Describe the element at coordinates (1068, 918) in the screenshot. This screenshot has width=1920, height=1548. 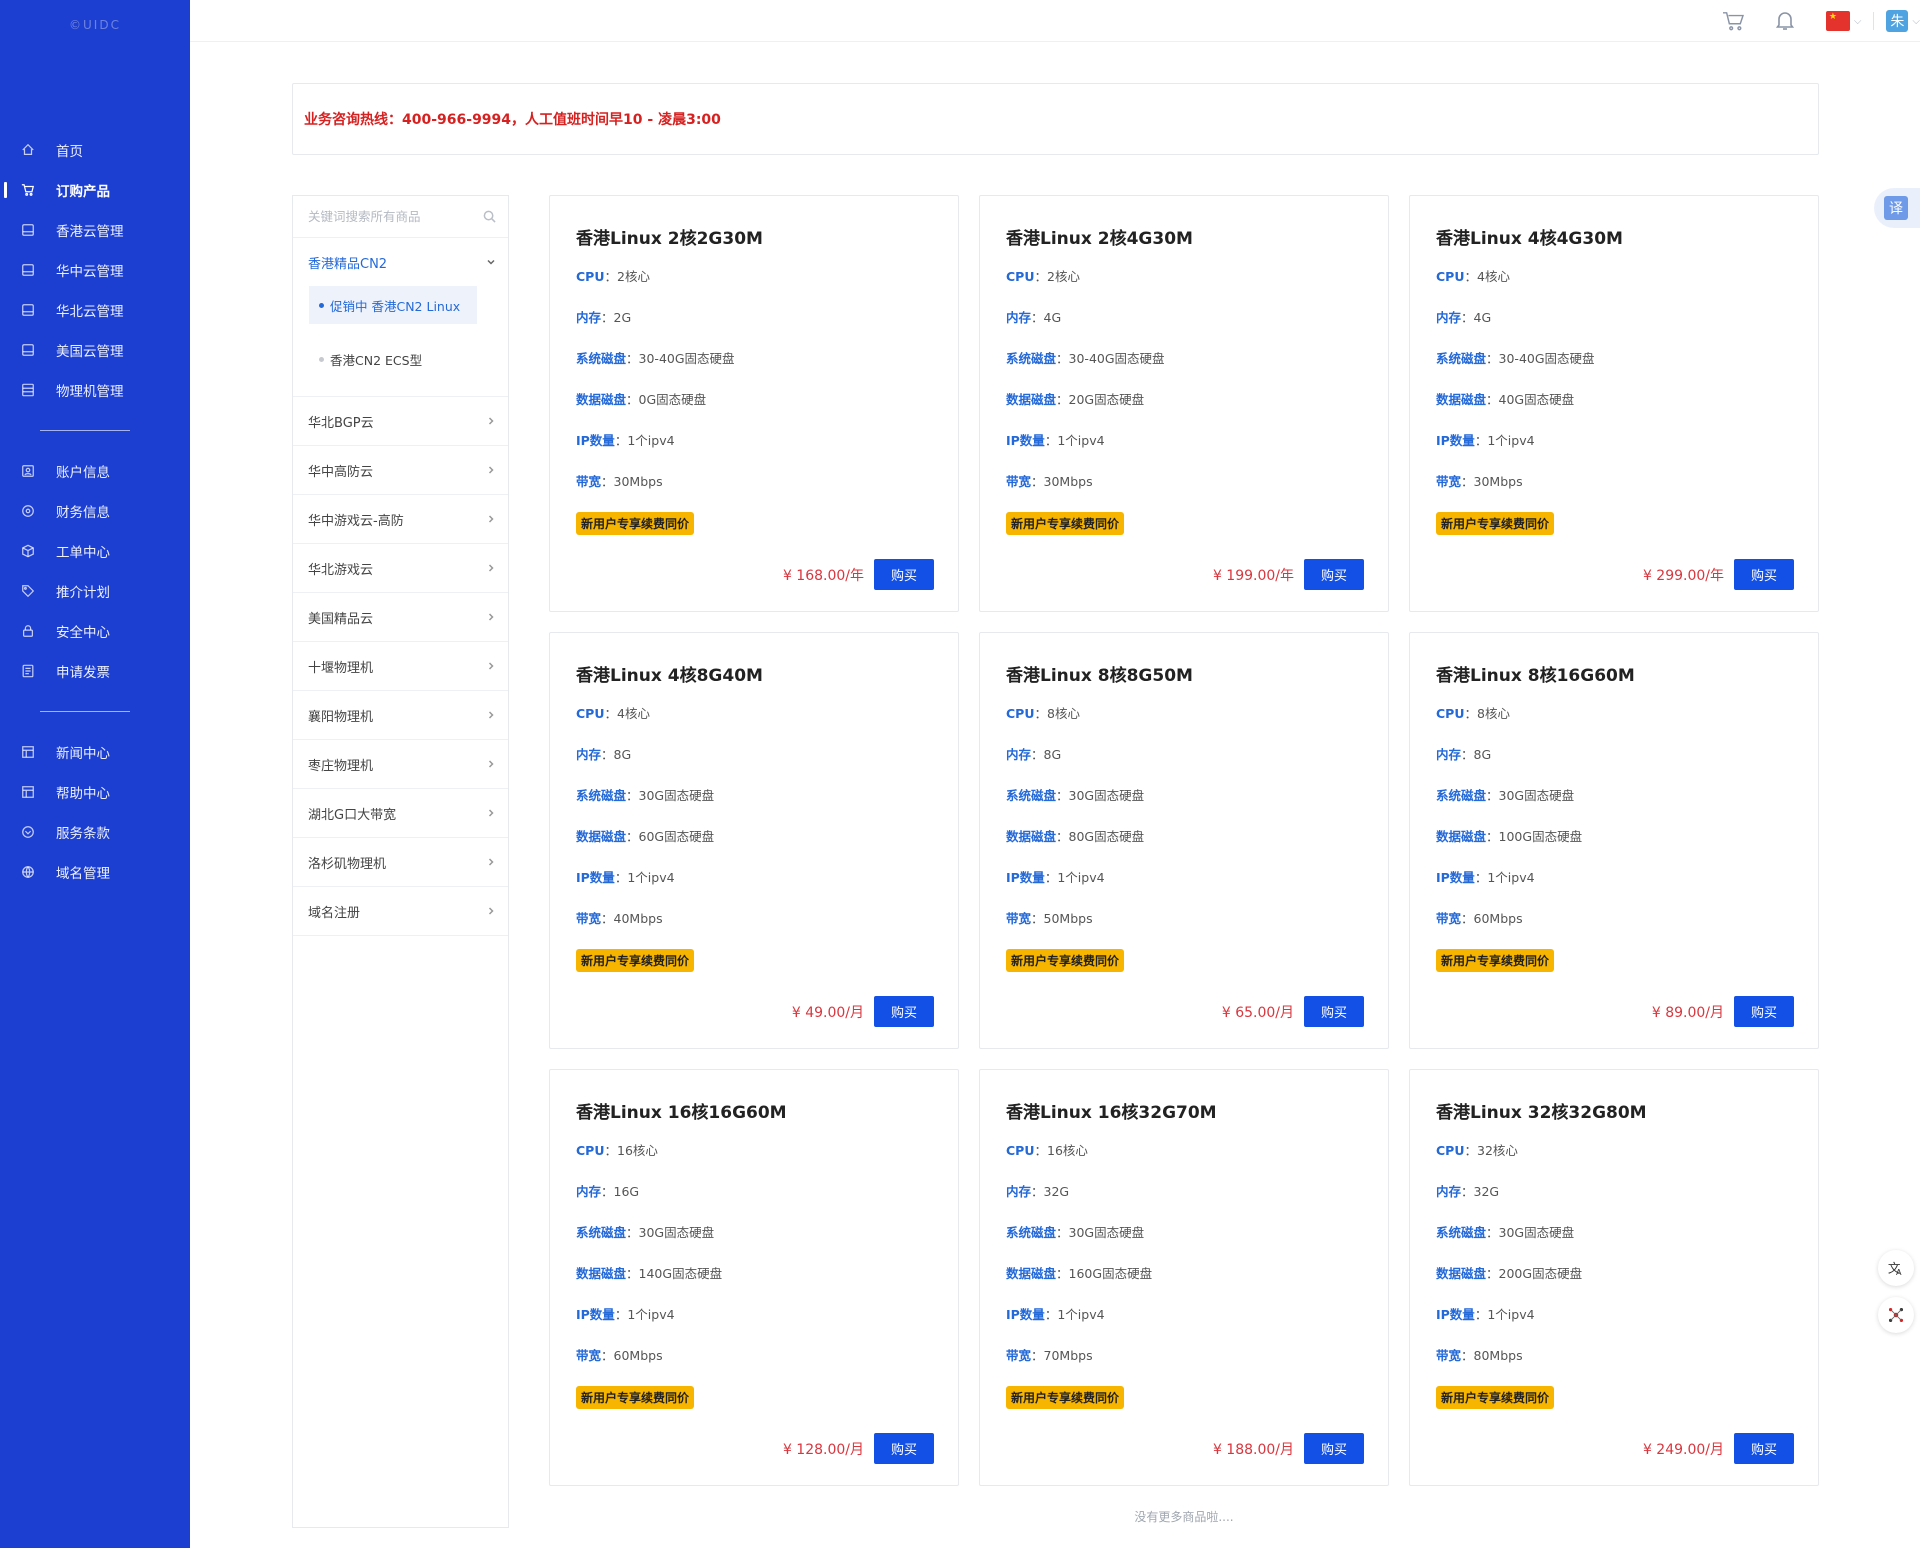
I see `spec-value: 50Mbps` at that location.